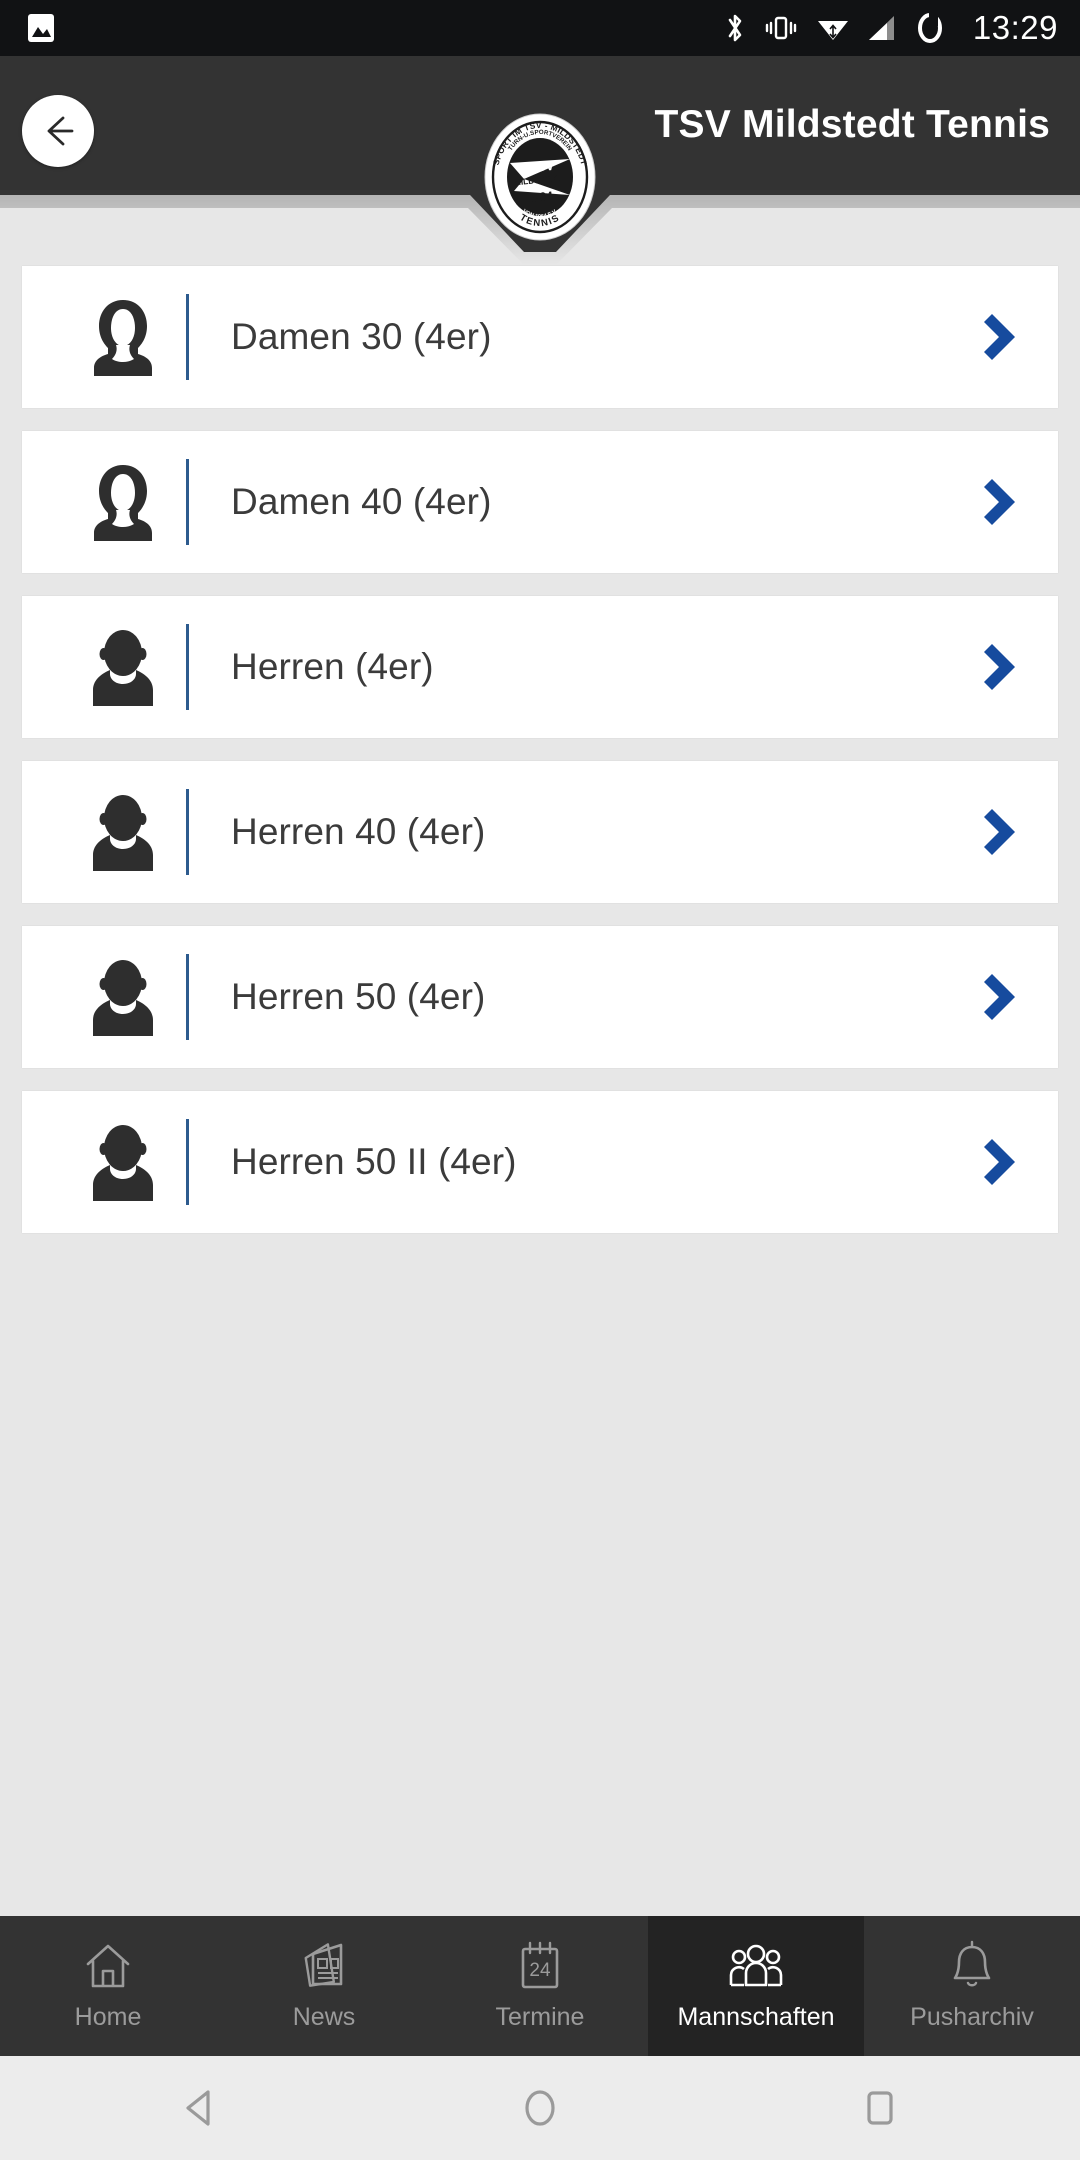 This screenshot has width=1080, height=2160. What do you see at coordinates (881, 28) in the screenshot?
I see `cellular-signal-icon` at bounding box center [881, 28].